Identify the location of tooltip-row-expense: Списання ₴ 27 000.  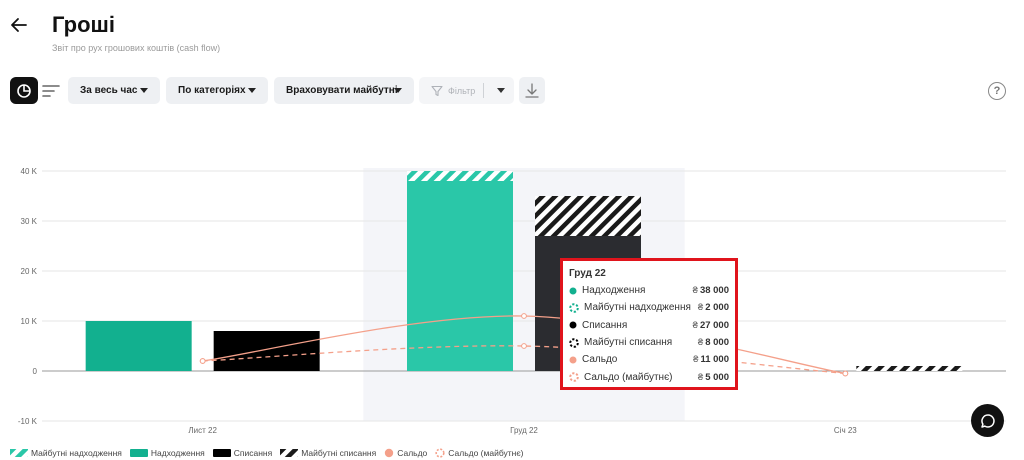
(649, 325).